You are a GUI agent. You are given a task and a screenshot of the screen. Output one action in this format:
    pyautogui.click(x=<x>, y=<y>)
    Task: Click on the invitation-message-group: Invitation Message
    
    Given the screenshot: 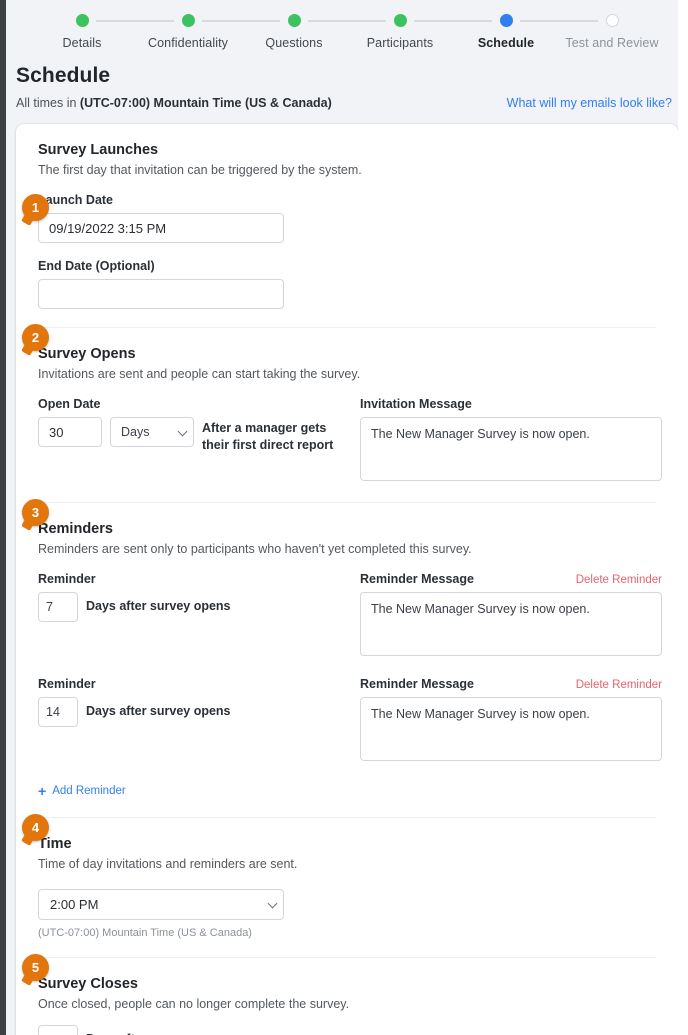 What is the action you would take?
    pyautogui.click(x=511, y=440)
    